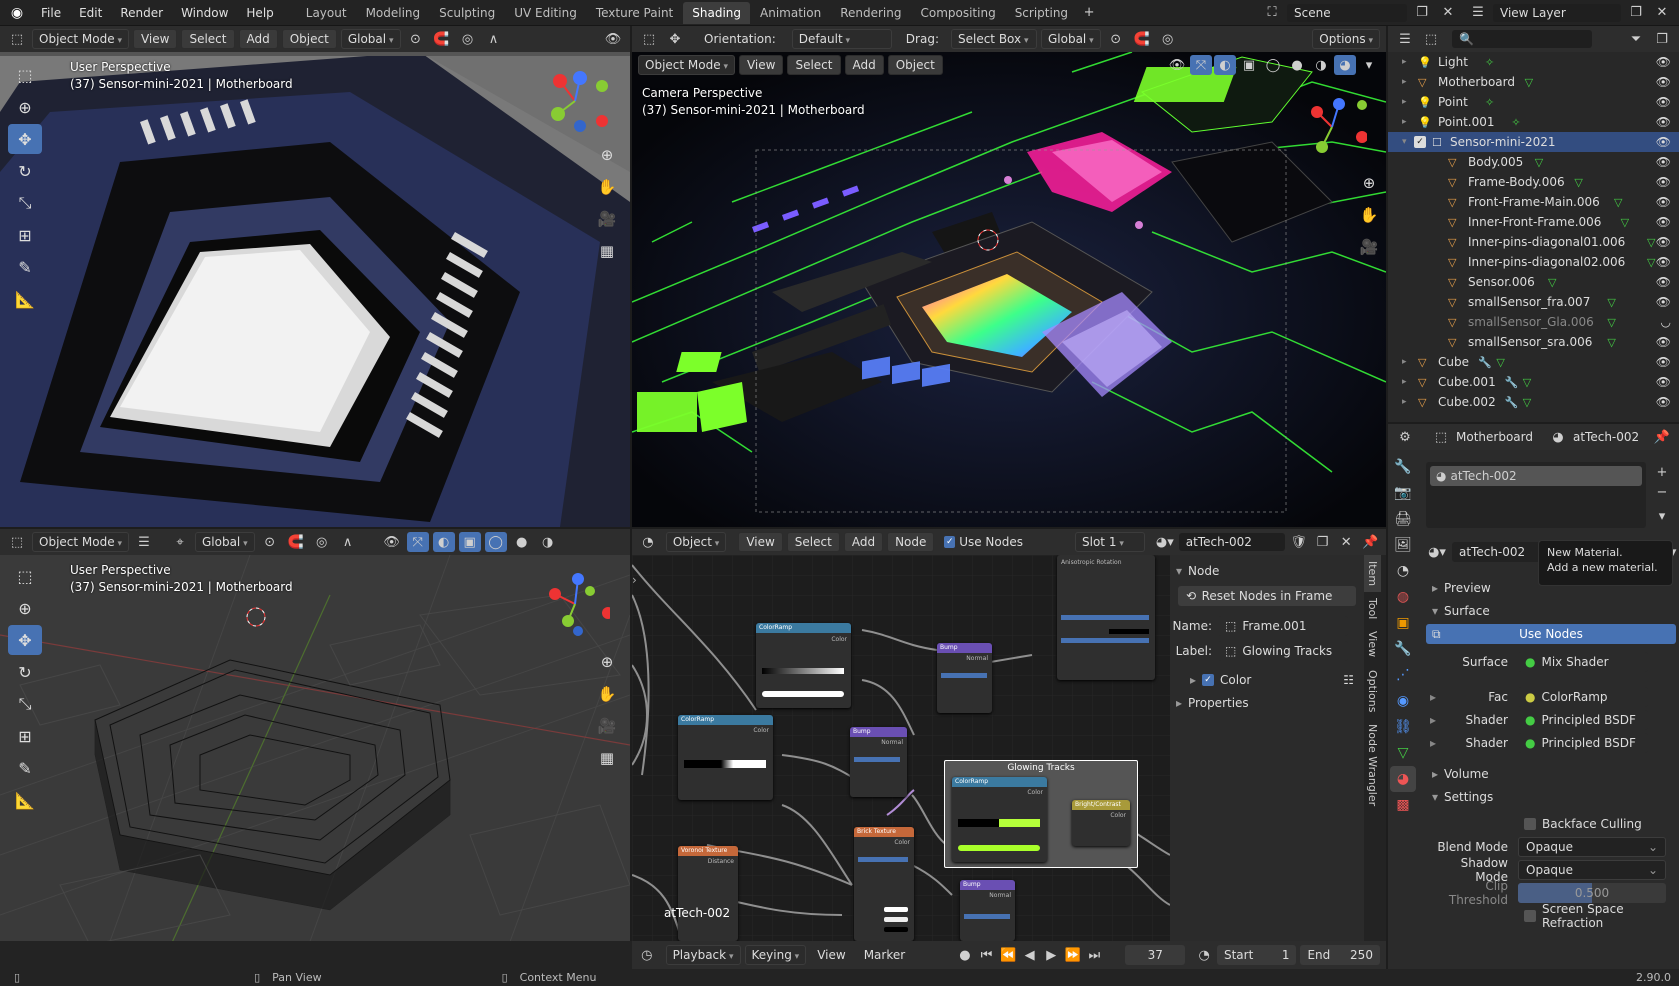 The width and height of the screenshot is (1679, 986). I want to click on hidden-icon: ◡, so click(1666, 322).